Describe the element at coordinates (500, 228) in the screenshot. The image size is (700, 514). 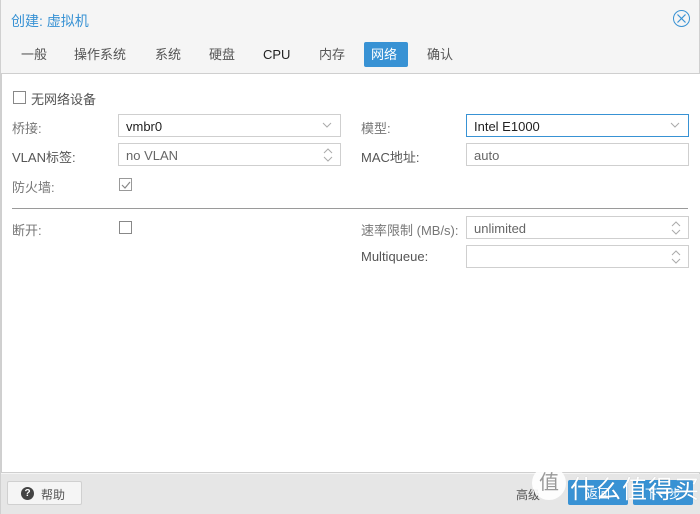
I see `rate-limit-value: unlimited` at that location.